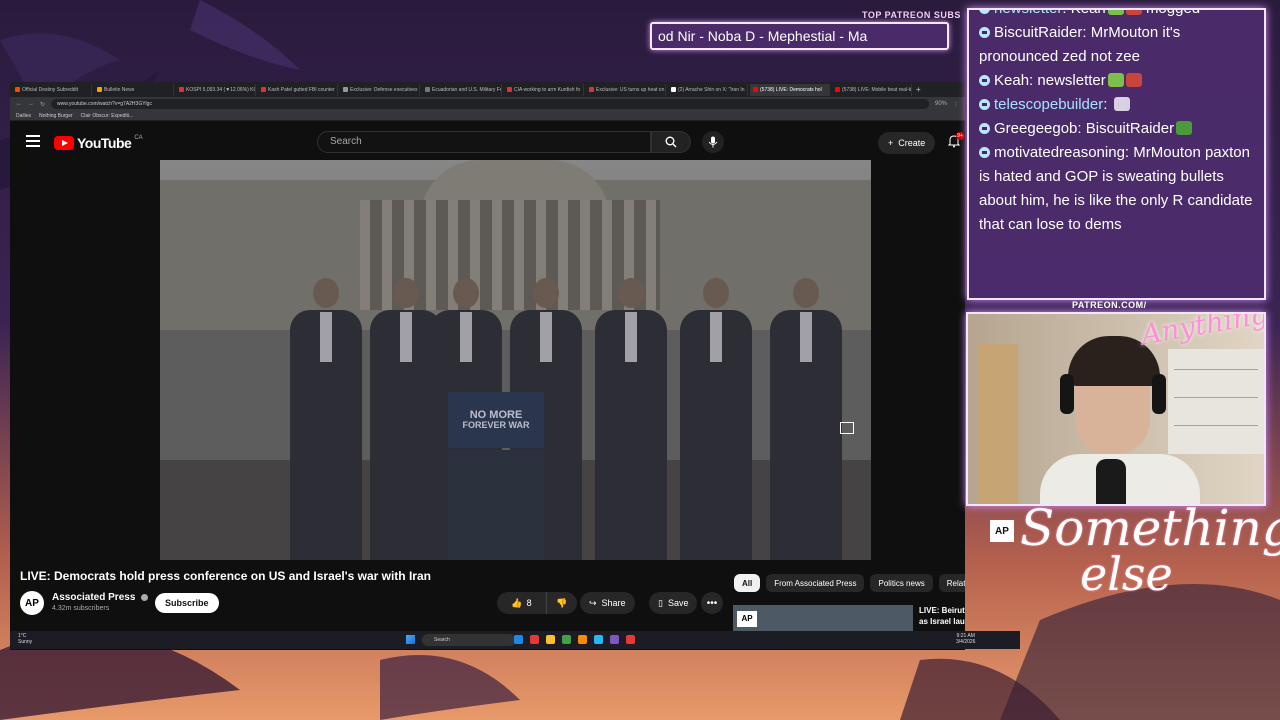 This screenshot has width=1280, height=720. I want to click on browser-tab: Ecuadorian and U.S. Military Fo, so click(462, 89).